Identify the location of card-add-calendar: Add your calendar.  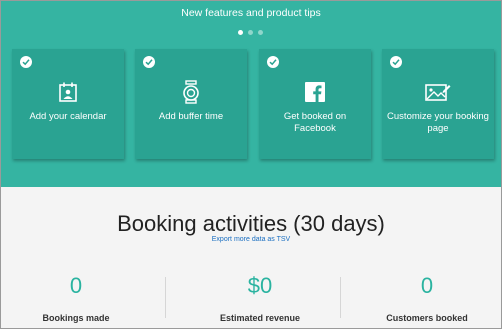
(68, 104).